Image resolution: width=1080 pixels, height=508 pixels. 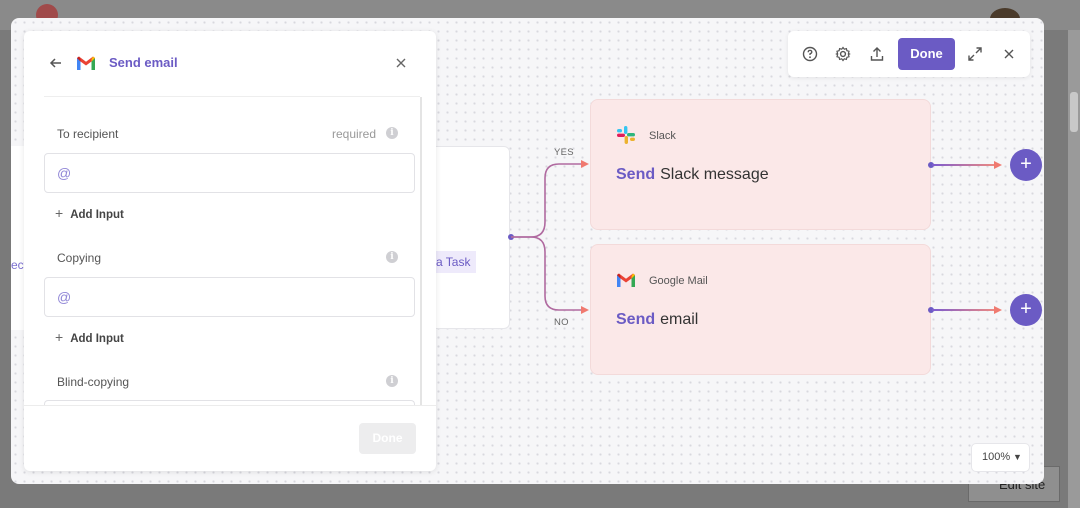 What do you see at coordinates (1074, 269) in the screenshot?
I see `page-scrollbar` at bounding box center [1074, 269].